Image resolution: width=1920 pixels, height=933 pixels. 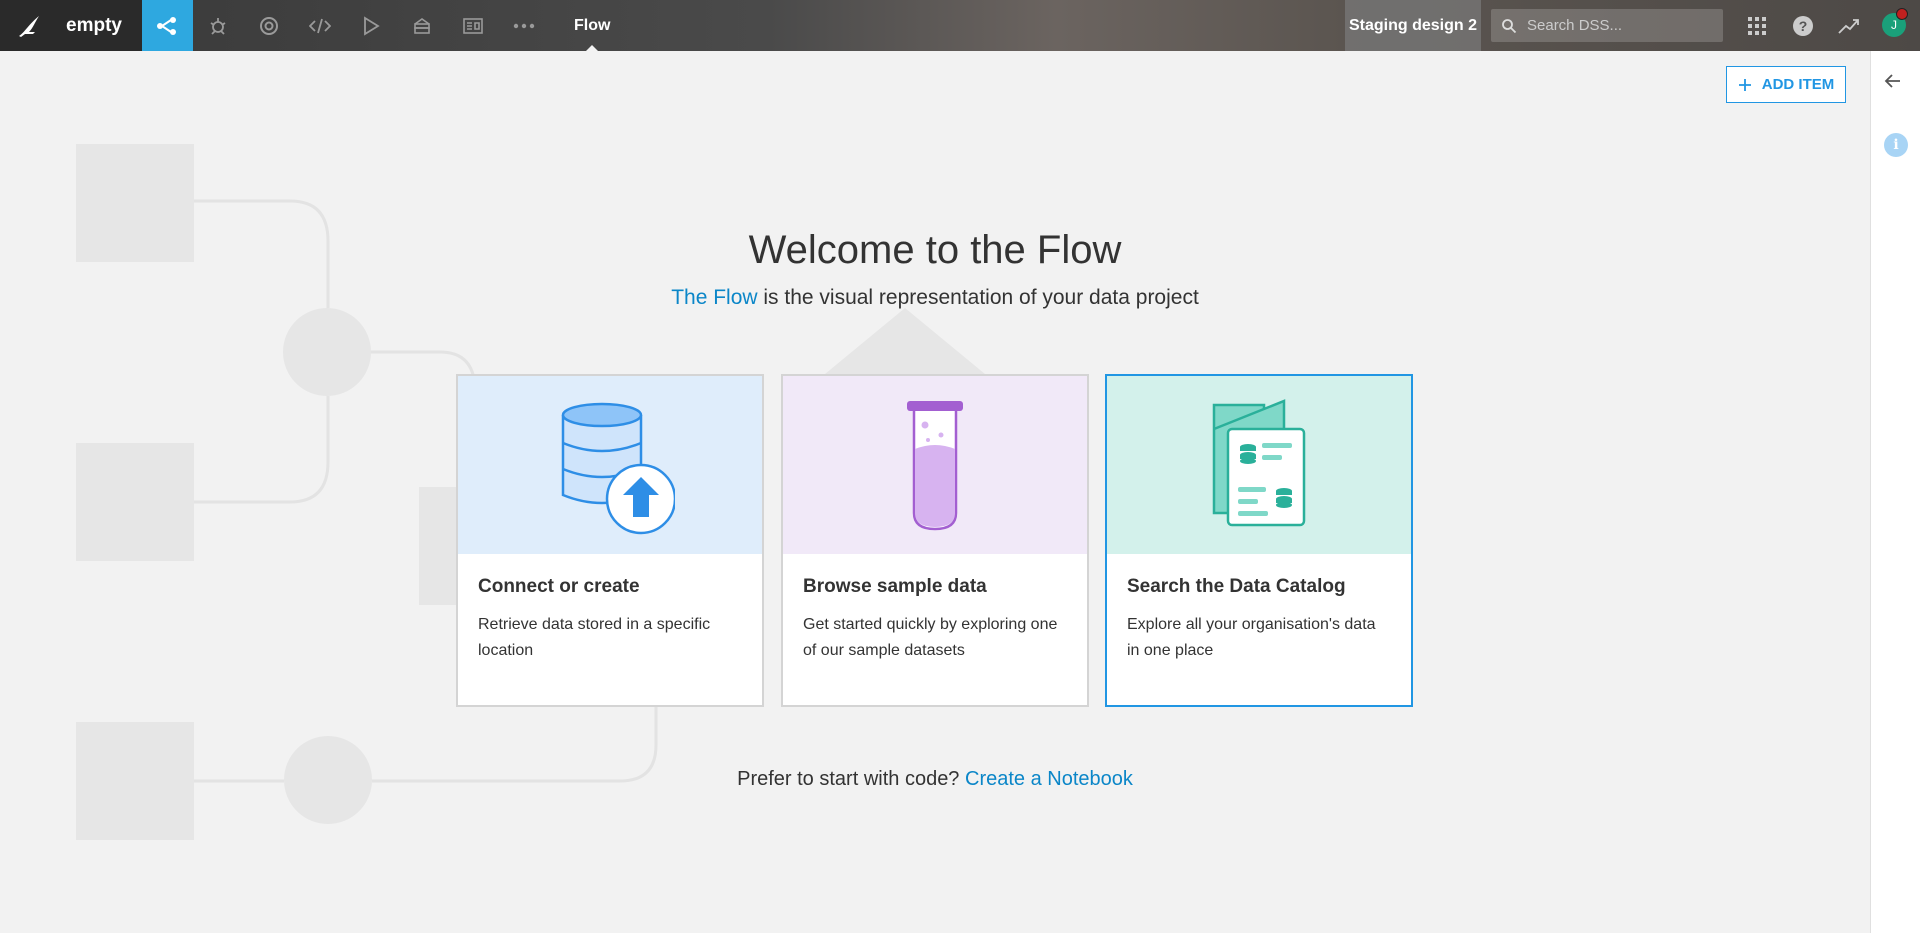 I want to click on more-icon, so click(x=524, y=25).